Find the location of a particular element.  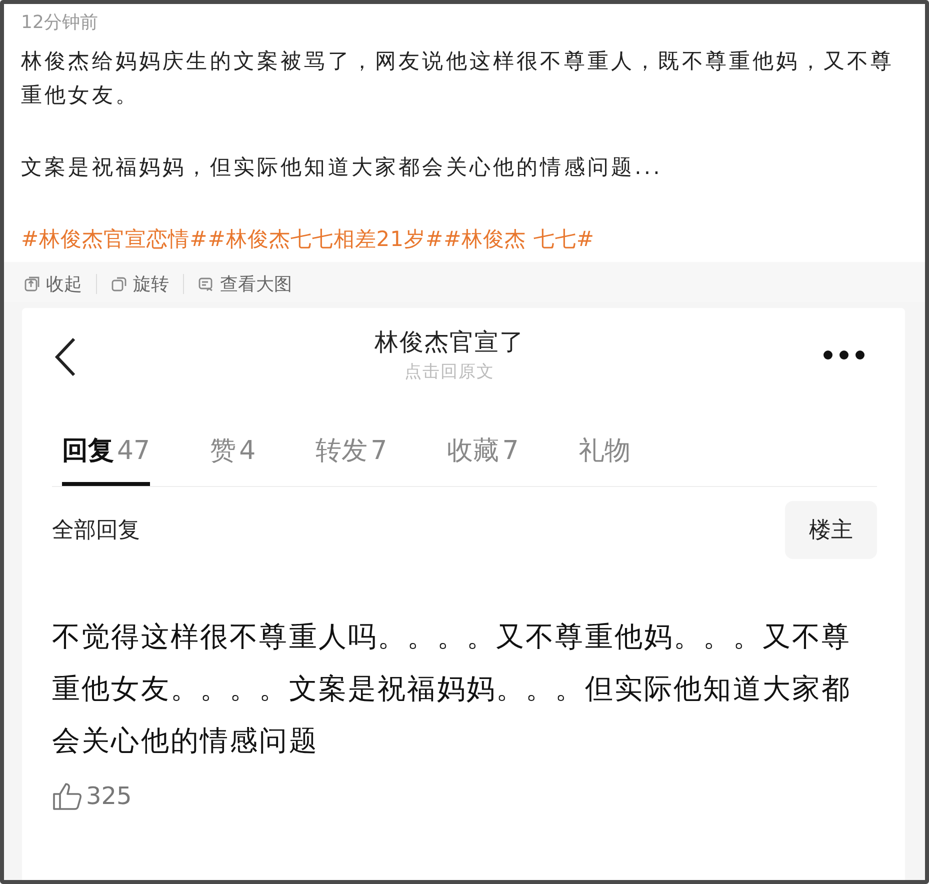

post-time: 12分钟前 is located at coordinates (60, 23).